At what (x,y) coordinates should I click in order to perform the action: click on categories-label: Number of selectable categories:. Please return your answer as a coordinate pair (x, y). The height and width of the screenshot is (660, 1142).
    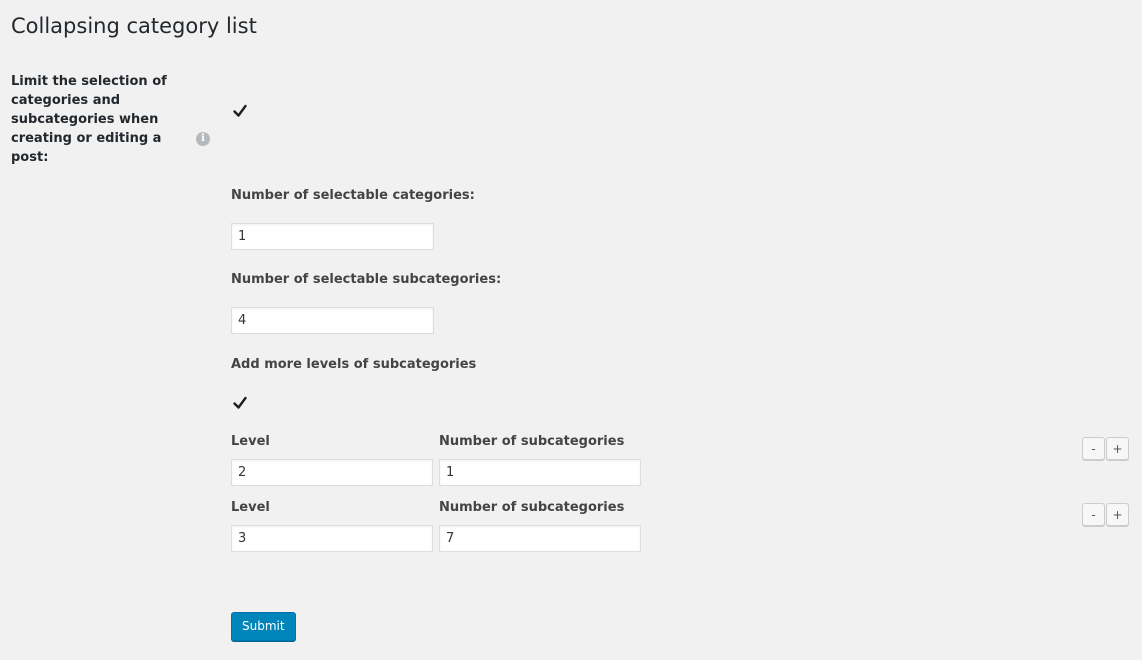
    Looking at the image, I should click on (353, 195).